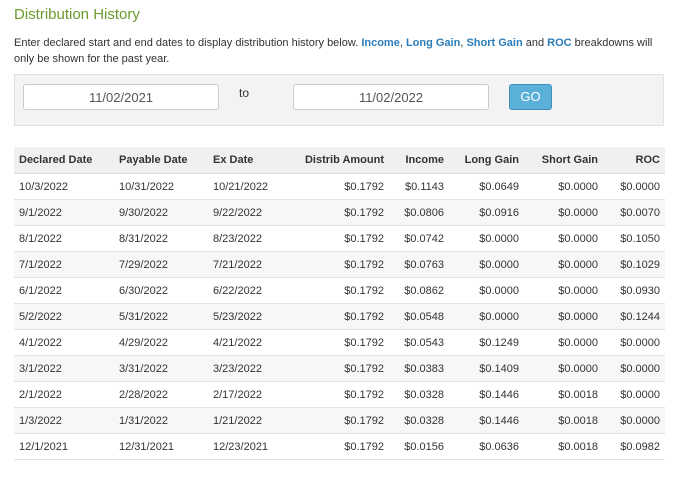 Image resolution: width=681 pixels, height=477 pixels. Describe the element at coordinates (64, 394) in the screenshot. I see `cell-declared-date: 2/1/2022` at that location.